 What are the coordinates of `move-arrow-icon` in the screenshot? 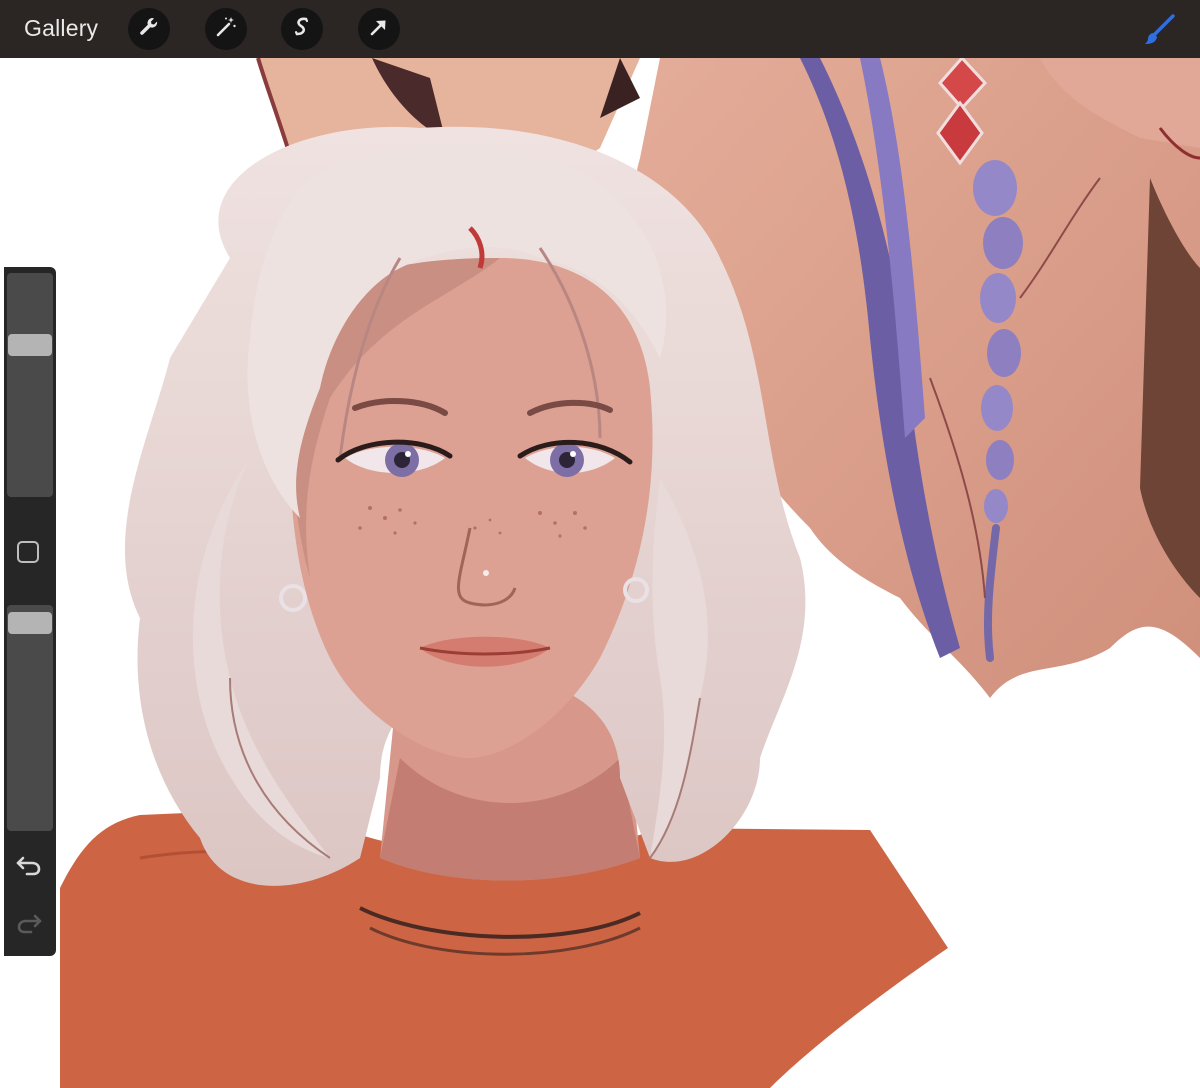 It's located at (379, 29).